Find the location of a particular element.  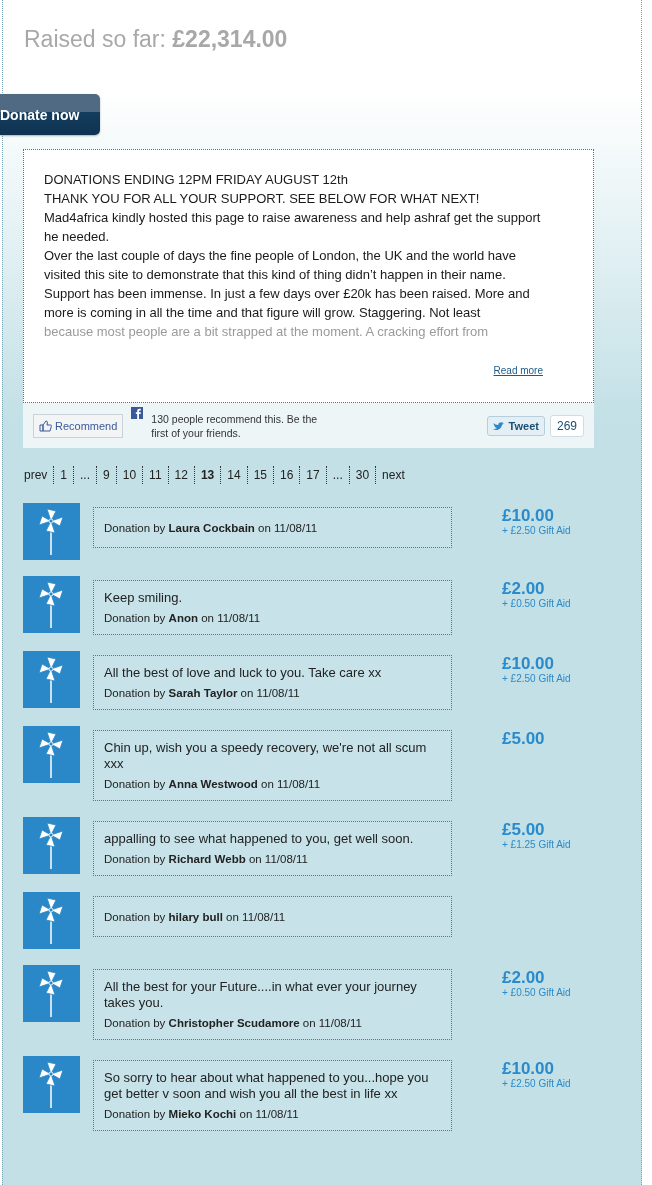

recommend-count-text: 130 people recommend this. Be the first of your friends. is located at coordinates (235, 425).